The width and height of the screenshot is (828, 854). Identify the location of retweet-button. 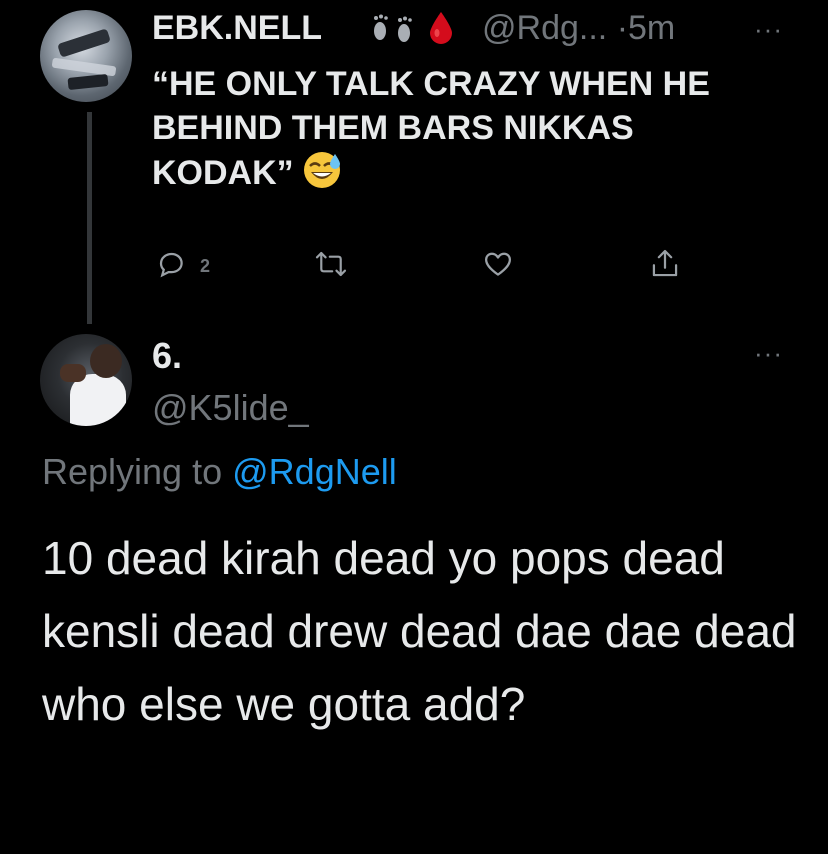
(331, 266).